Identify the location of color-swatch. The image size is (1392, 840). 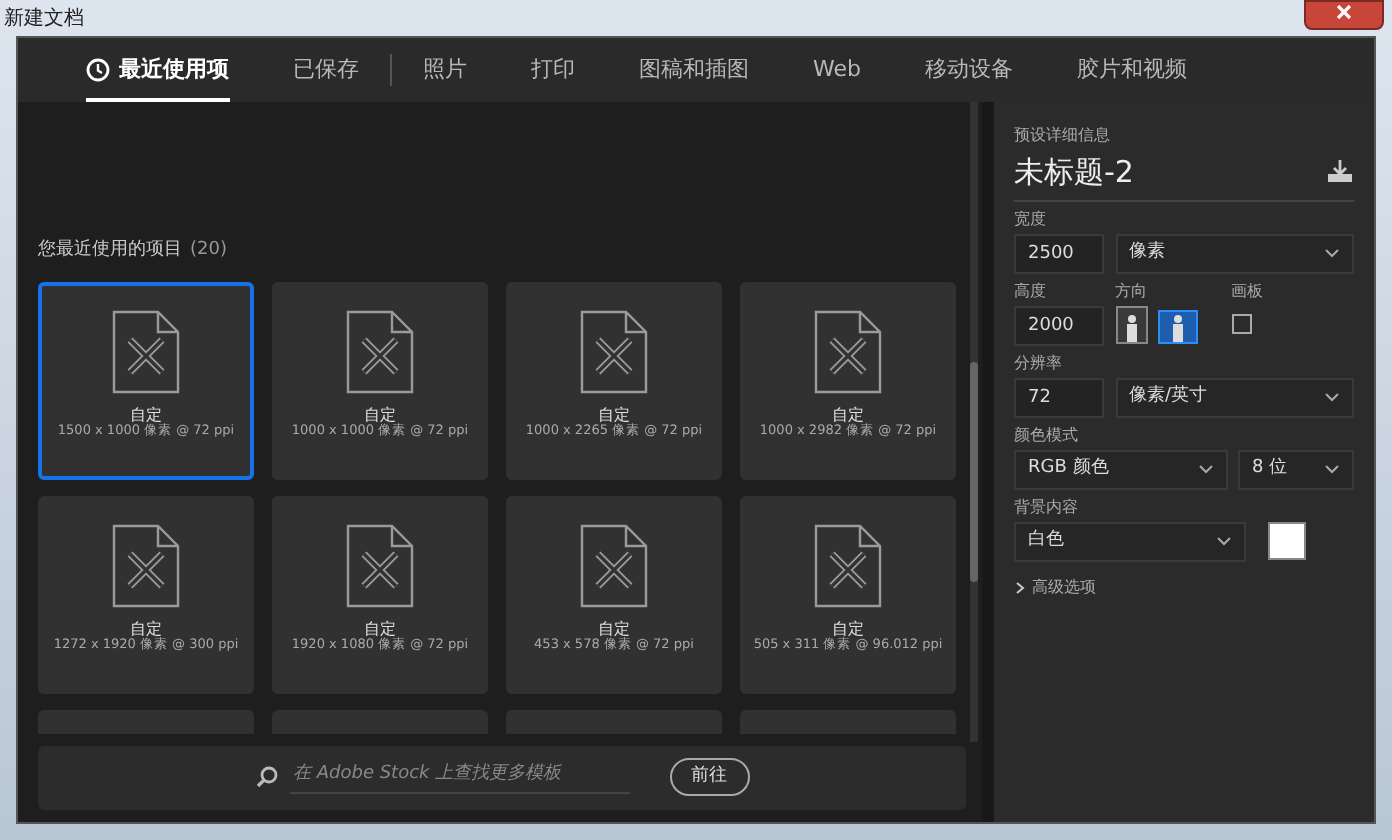
(1287, 541).